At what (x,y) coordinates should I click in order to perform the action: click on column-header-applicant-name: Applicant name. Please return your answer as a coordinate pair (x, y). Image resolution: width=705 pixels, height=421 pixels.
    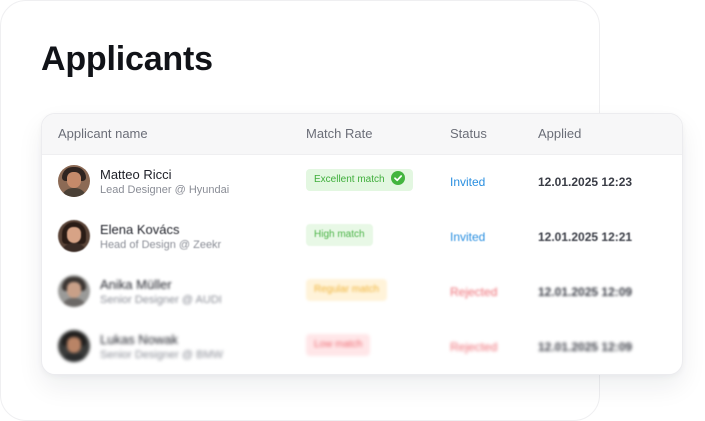
    Looking at the image, I should click on (103, 133).